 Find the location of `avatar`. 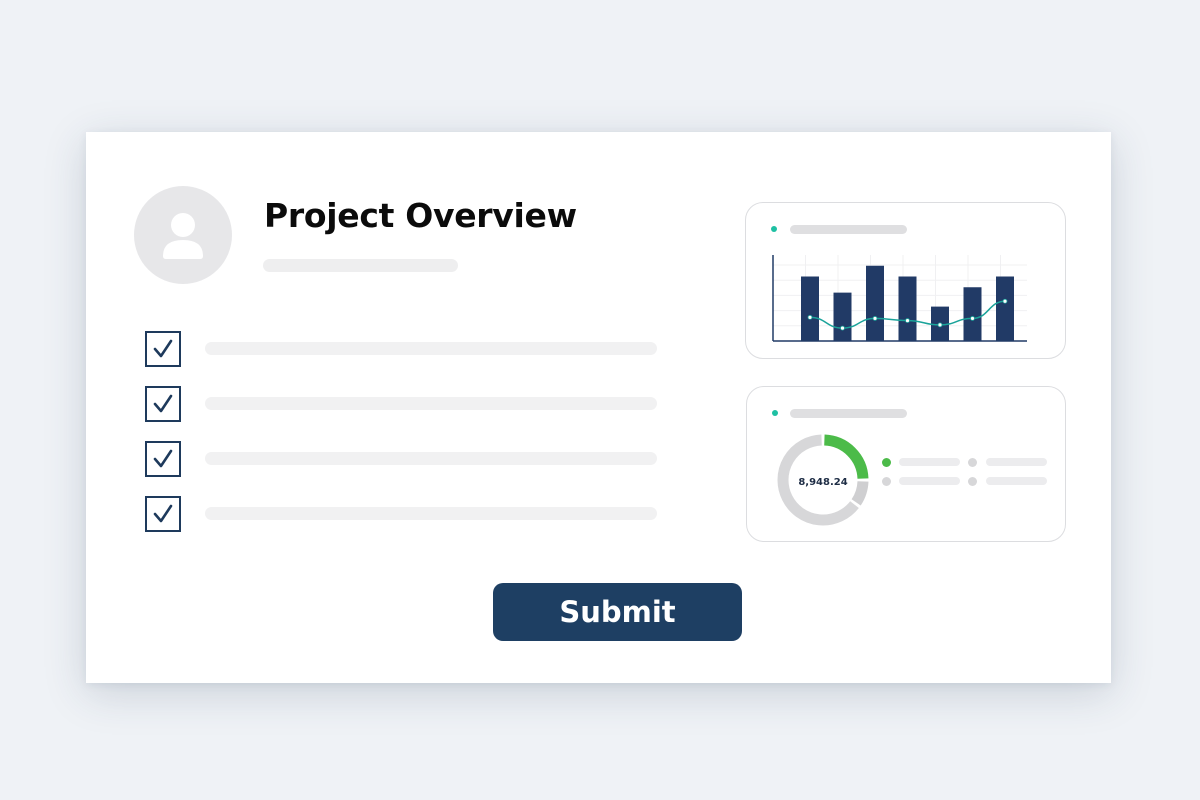

avatar is located at coordinates (183, 235).